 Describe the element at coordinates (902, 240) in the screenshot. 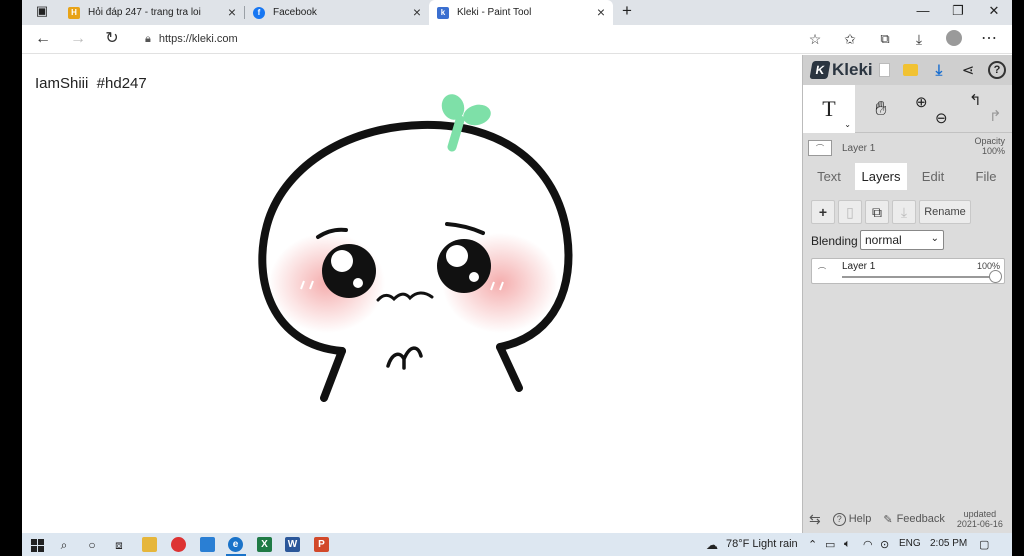

I see `blending-select: normal ⌄` at that location.